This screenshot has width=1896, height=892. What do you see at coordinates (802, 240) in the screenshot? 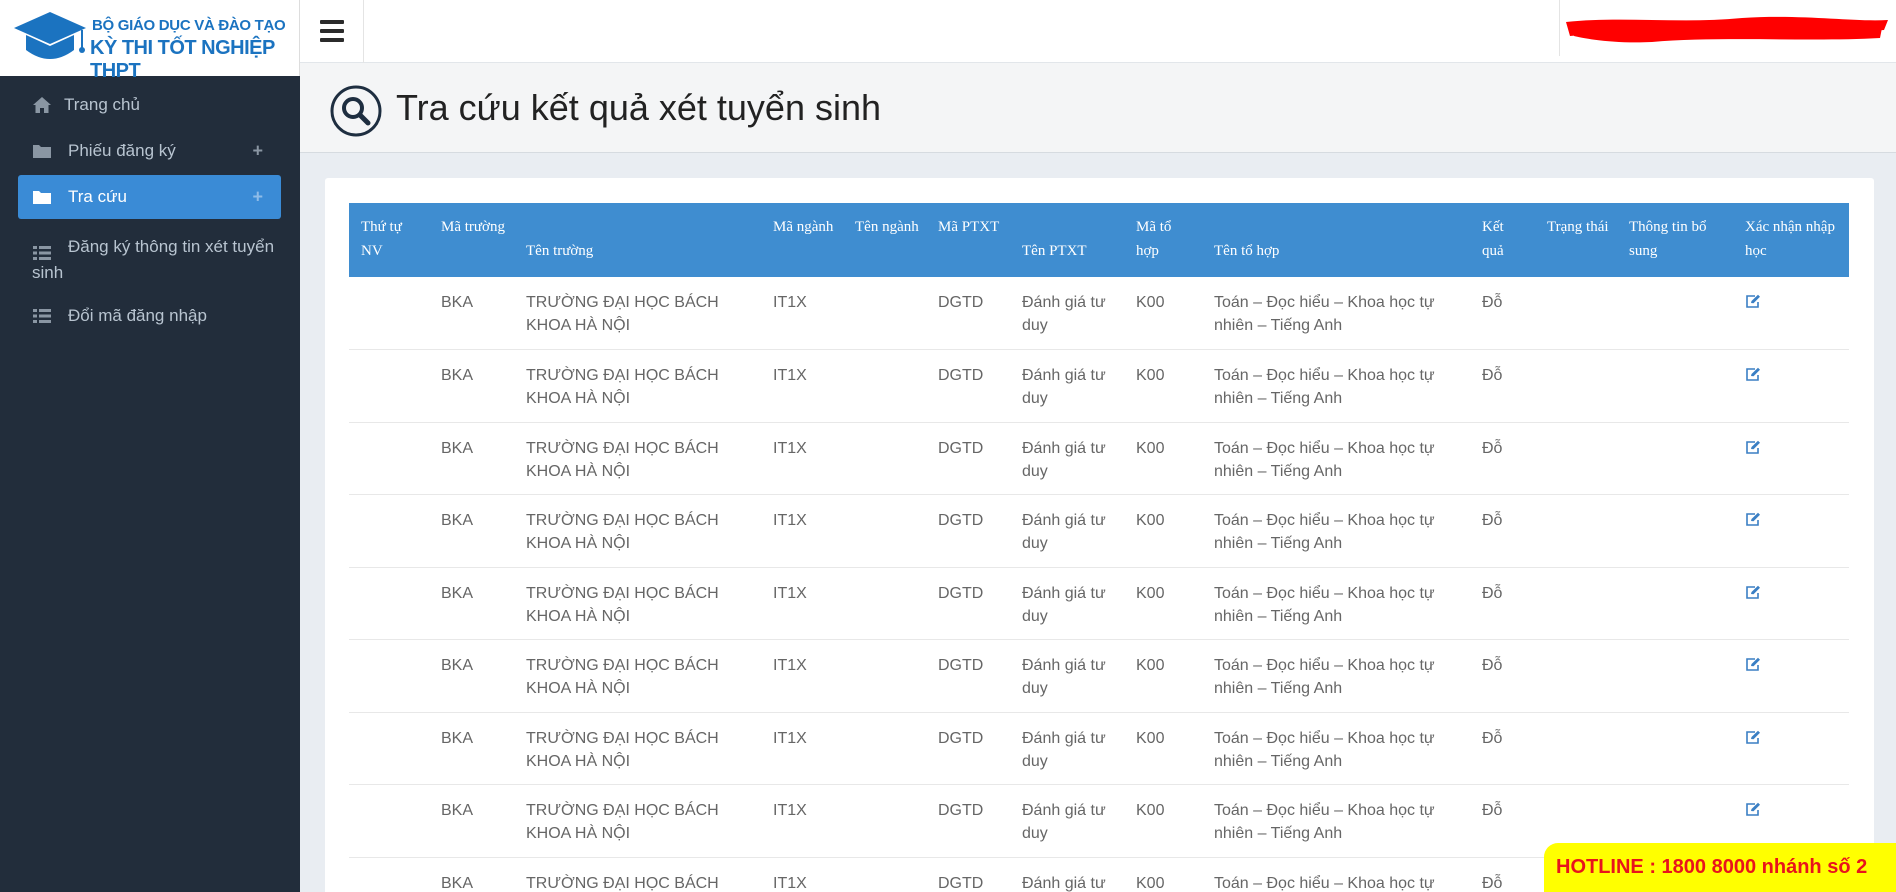
I see `column-header: Mã ngành` at bounding box center [802, 240].